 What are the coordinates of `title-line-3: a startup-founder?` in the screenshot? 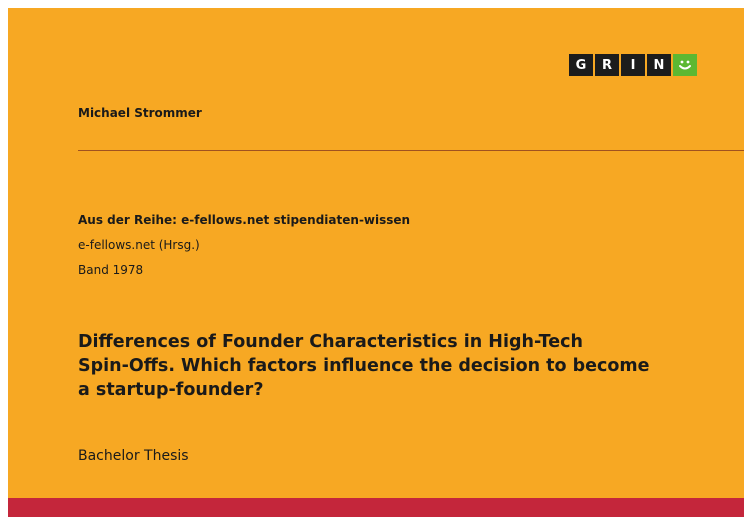 It's located at (171, 390).